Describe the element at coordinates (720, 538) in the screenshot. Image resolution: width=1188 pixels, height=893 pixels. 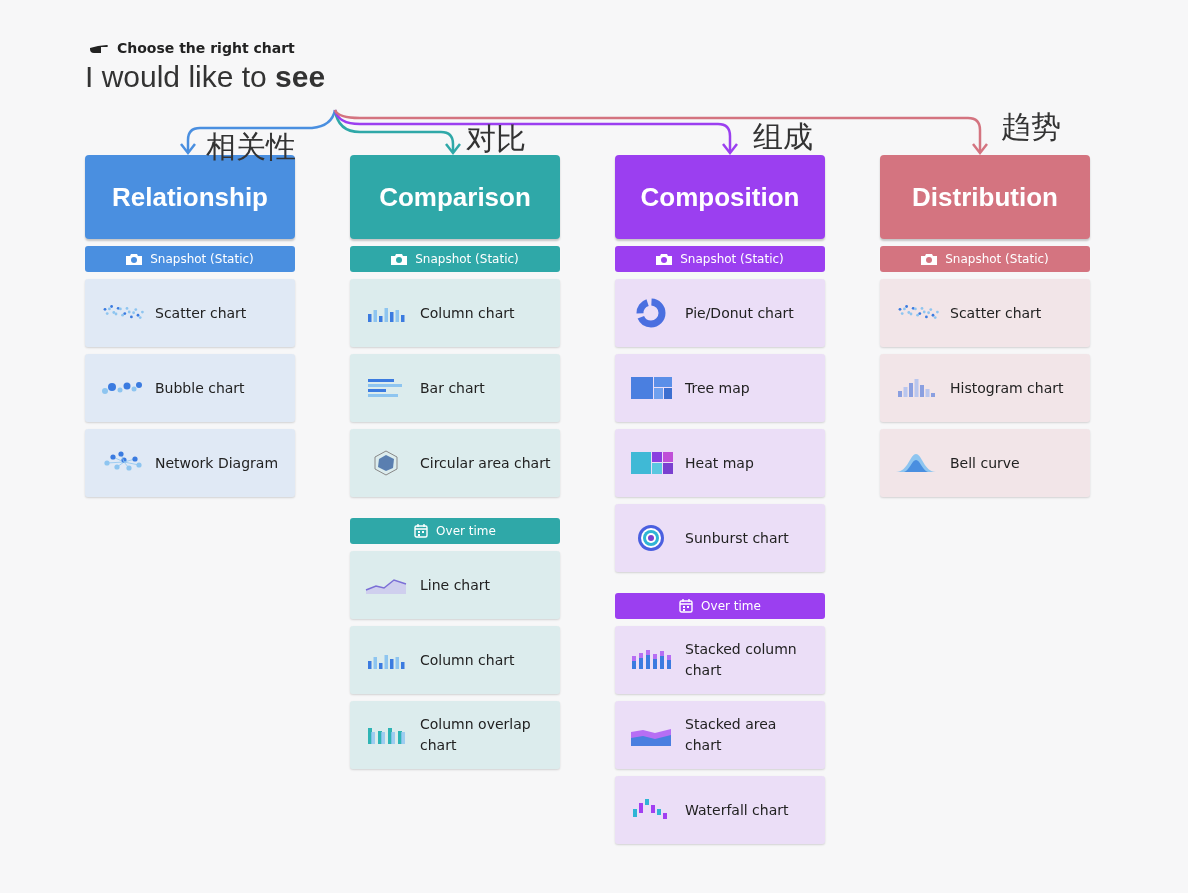
I see `chart-type-card: Sunburst chart` at that location.